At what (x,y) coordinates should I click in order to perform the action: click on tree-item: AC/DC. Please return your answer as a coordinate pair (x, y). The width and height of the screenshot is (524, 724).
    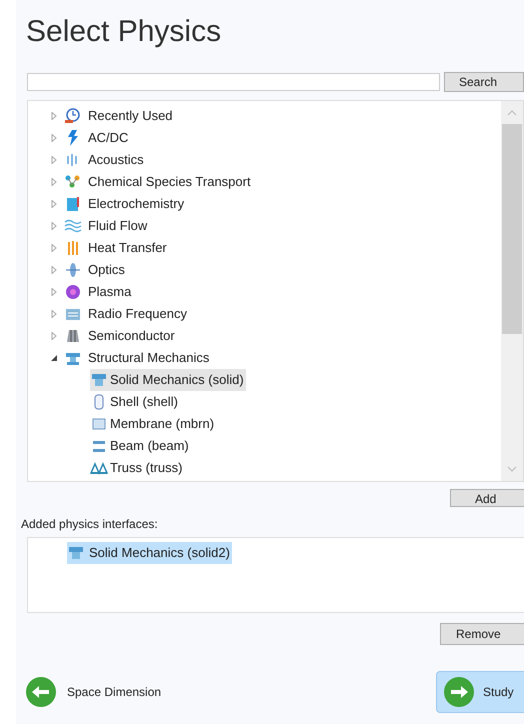
    Looking at the image, I should click on (108, 138).